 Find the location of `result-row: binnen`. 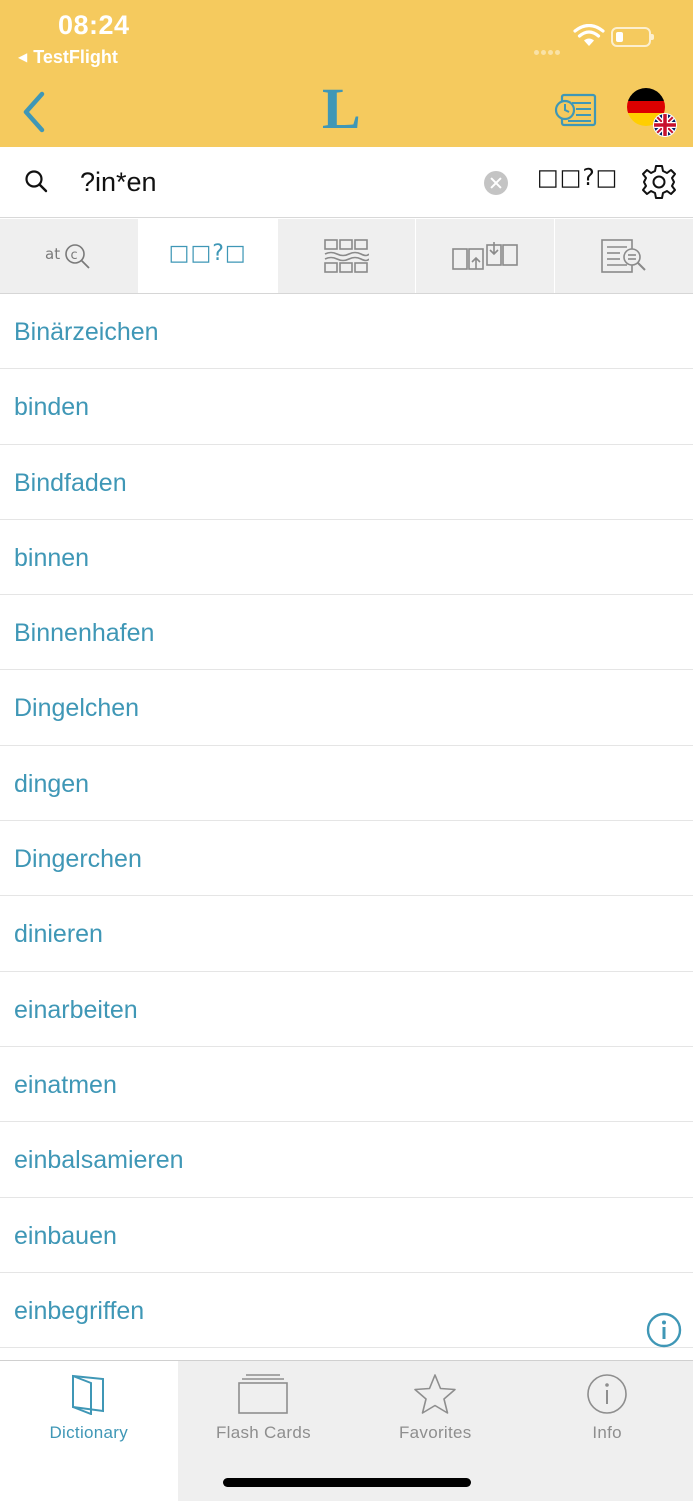

result-row: binnen is located at coordinates (346, 558).